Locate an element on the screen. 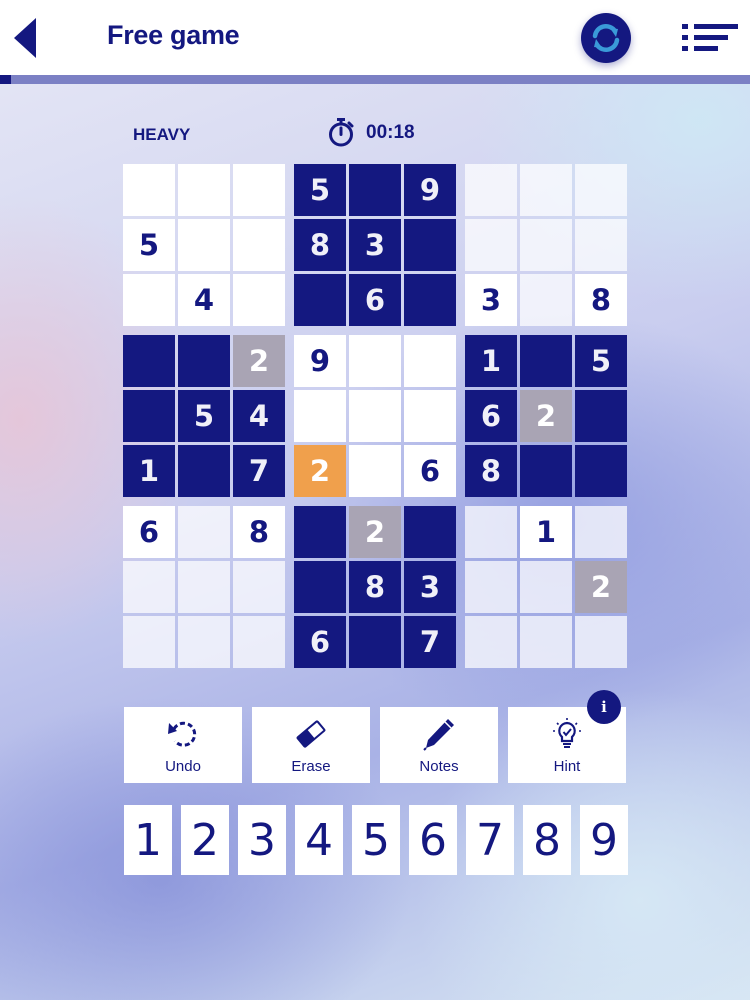 The image size is (750, 1000). cell-r9-c2 is located at coordinates (204, 642).